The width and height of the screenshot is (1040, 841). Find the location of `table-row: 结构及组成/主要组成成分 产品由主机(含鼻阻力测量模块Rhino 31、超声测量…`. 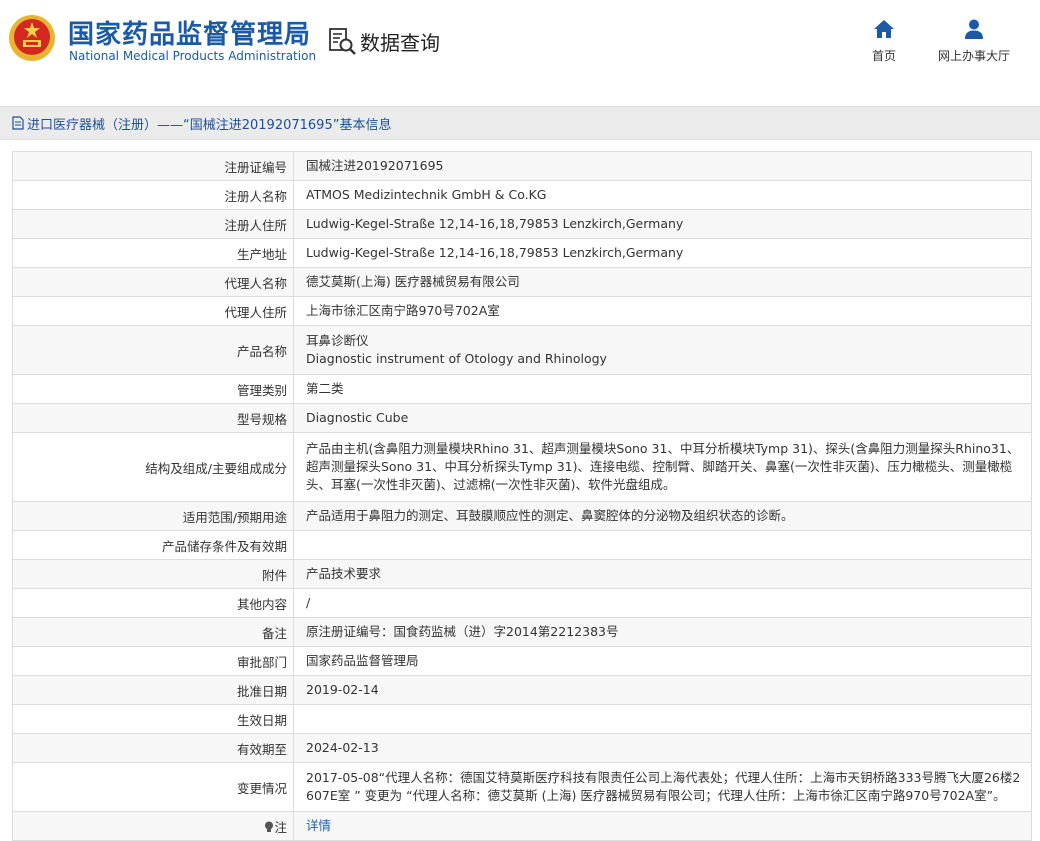

table-row: 结构及组成/主要组成成分 产品由主机(含鼻阻力测量模块Rhino 31、超声测量… is located at coordinates (522, 467).